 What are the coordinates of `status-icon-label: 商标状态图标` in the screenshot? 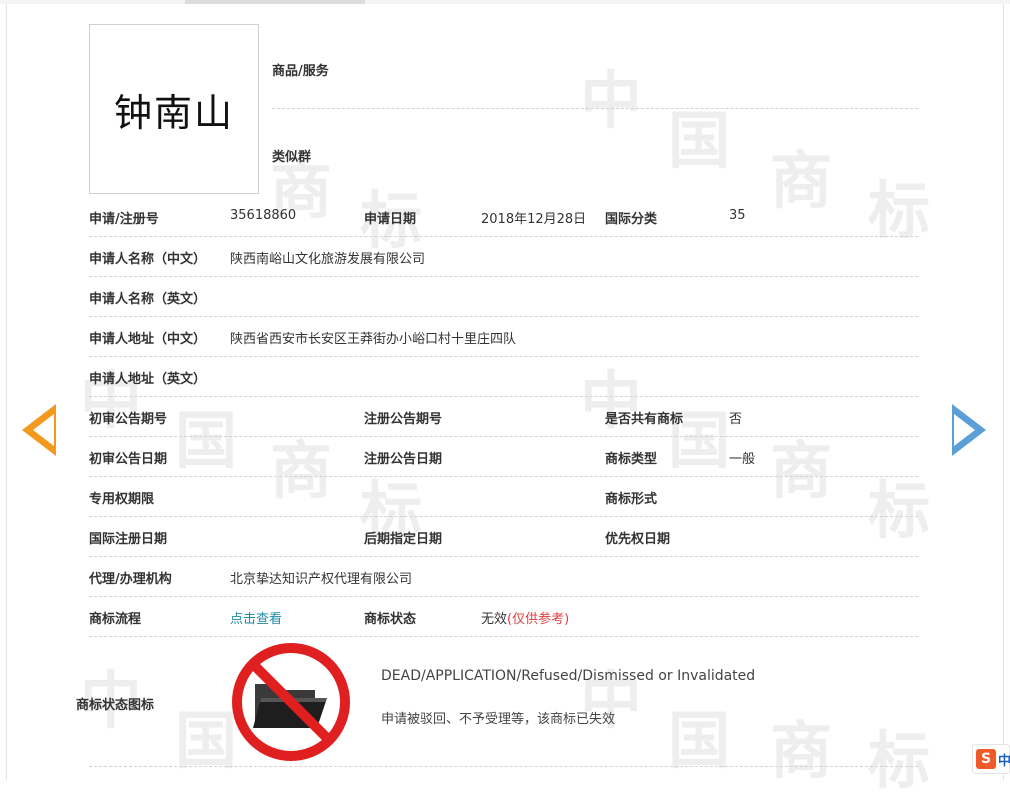 It's located at (115, 705).